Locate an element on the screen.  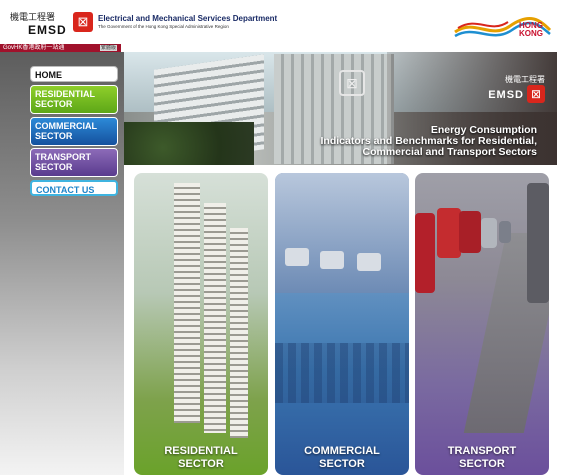
emsd-emblem-icon: ⊠ is located at coordinates (83, 22).